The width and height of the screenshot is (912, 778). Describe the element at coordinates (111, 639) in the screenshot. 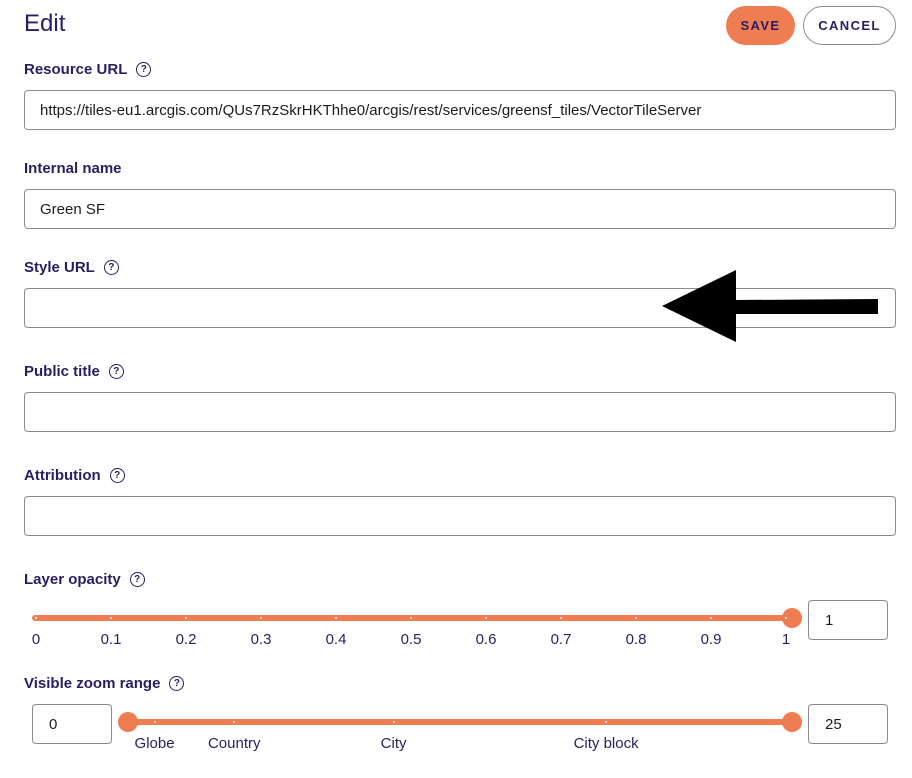

I see `opacity-tick-label: 0.1` at that location.